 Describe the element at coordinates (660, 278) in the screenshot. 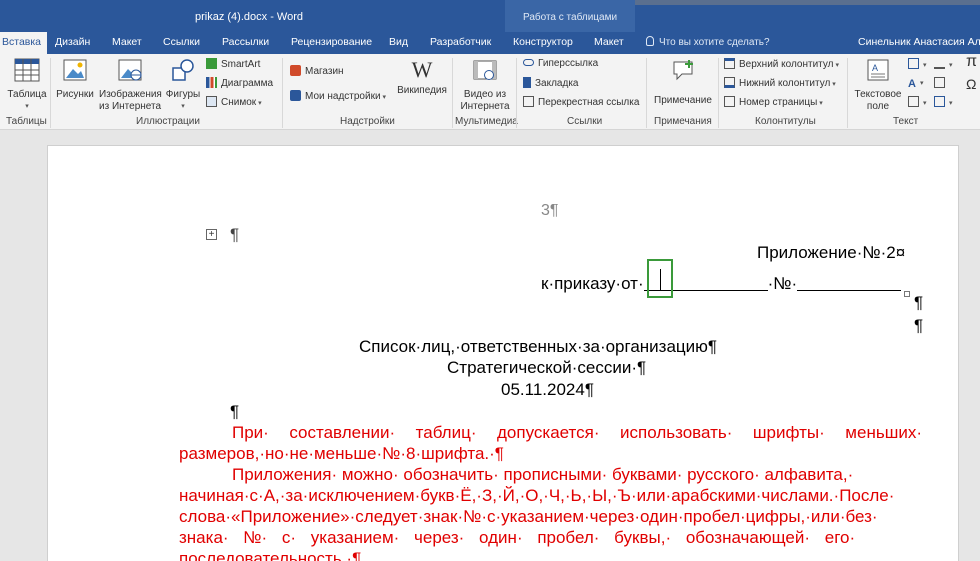

I see `text-cursor-highlight` at that location.